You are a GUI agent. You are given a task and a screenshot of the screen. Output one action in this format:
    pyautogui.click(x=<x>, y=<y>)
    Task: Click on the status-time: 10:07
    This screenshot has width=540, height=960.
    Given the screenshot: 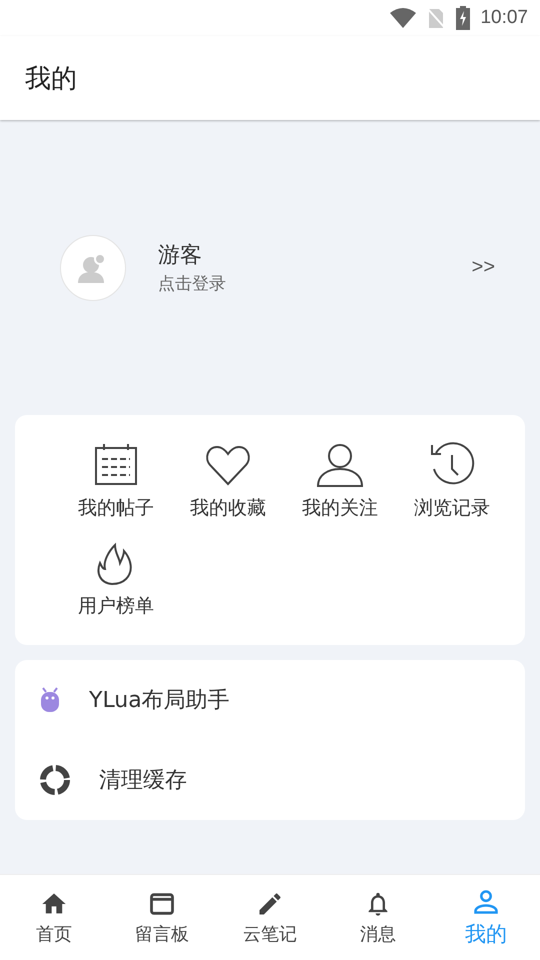 What is the action you would take?
    pyautogui.click(x=504, y=18)
    